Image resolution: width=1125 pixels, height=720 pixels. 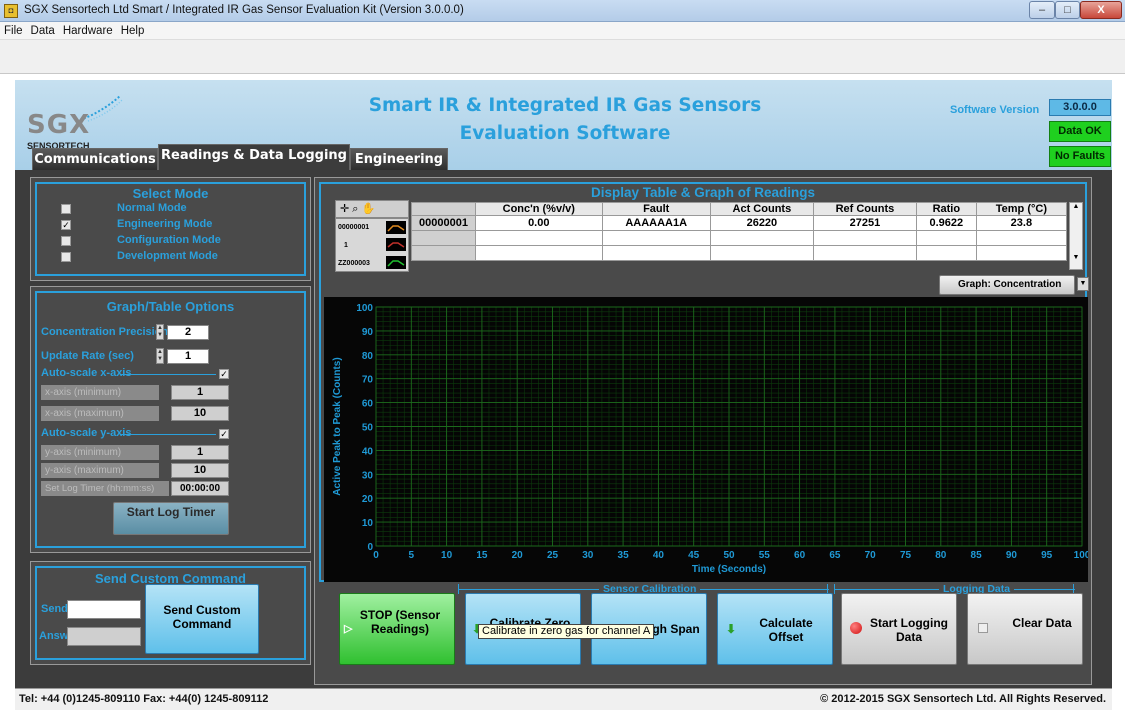 I want to click on update-rate-label: Update Rate (sec), so click(x=87, y=356).